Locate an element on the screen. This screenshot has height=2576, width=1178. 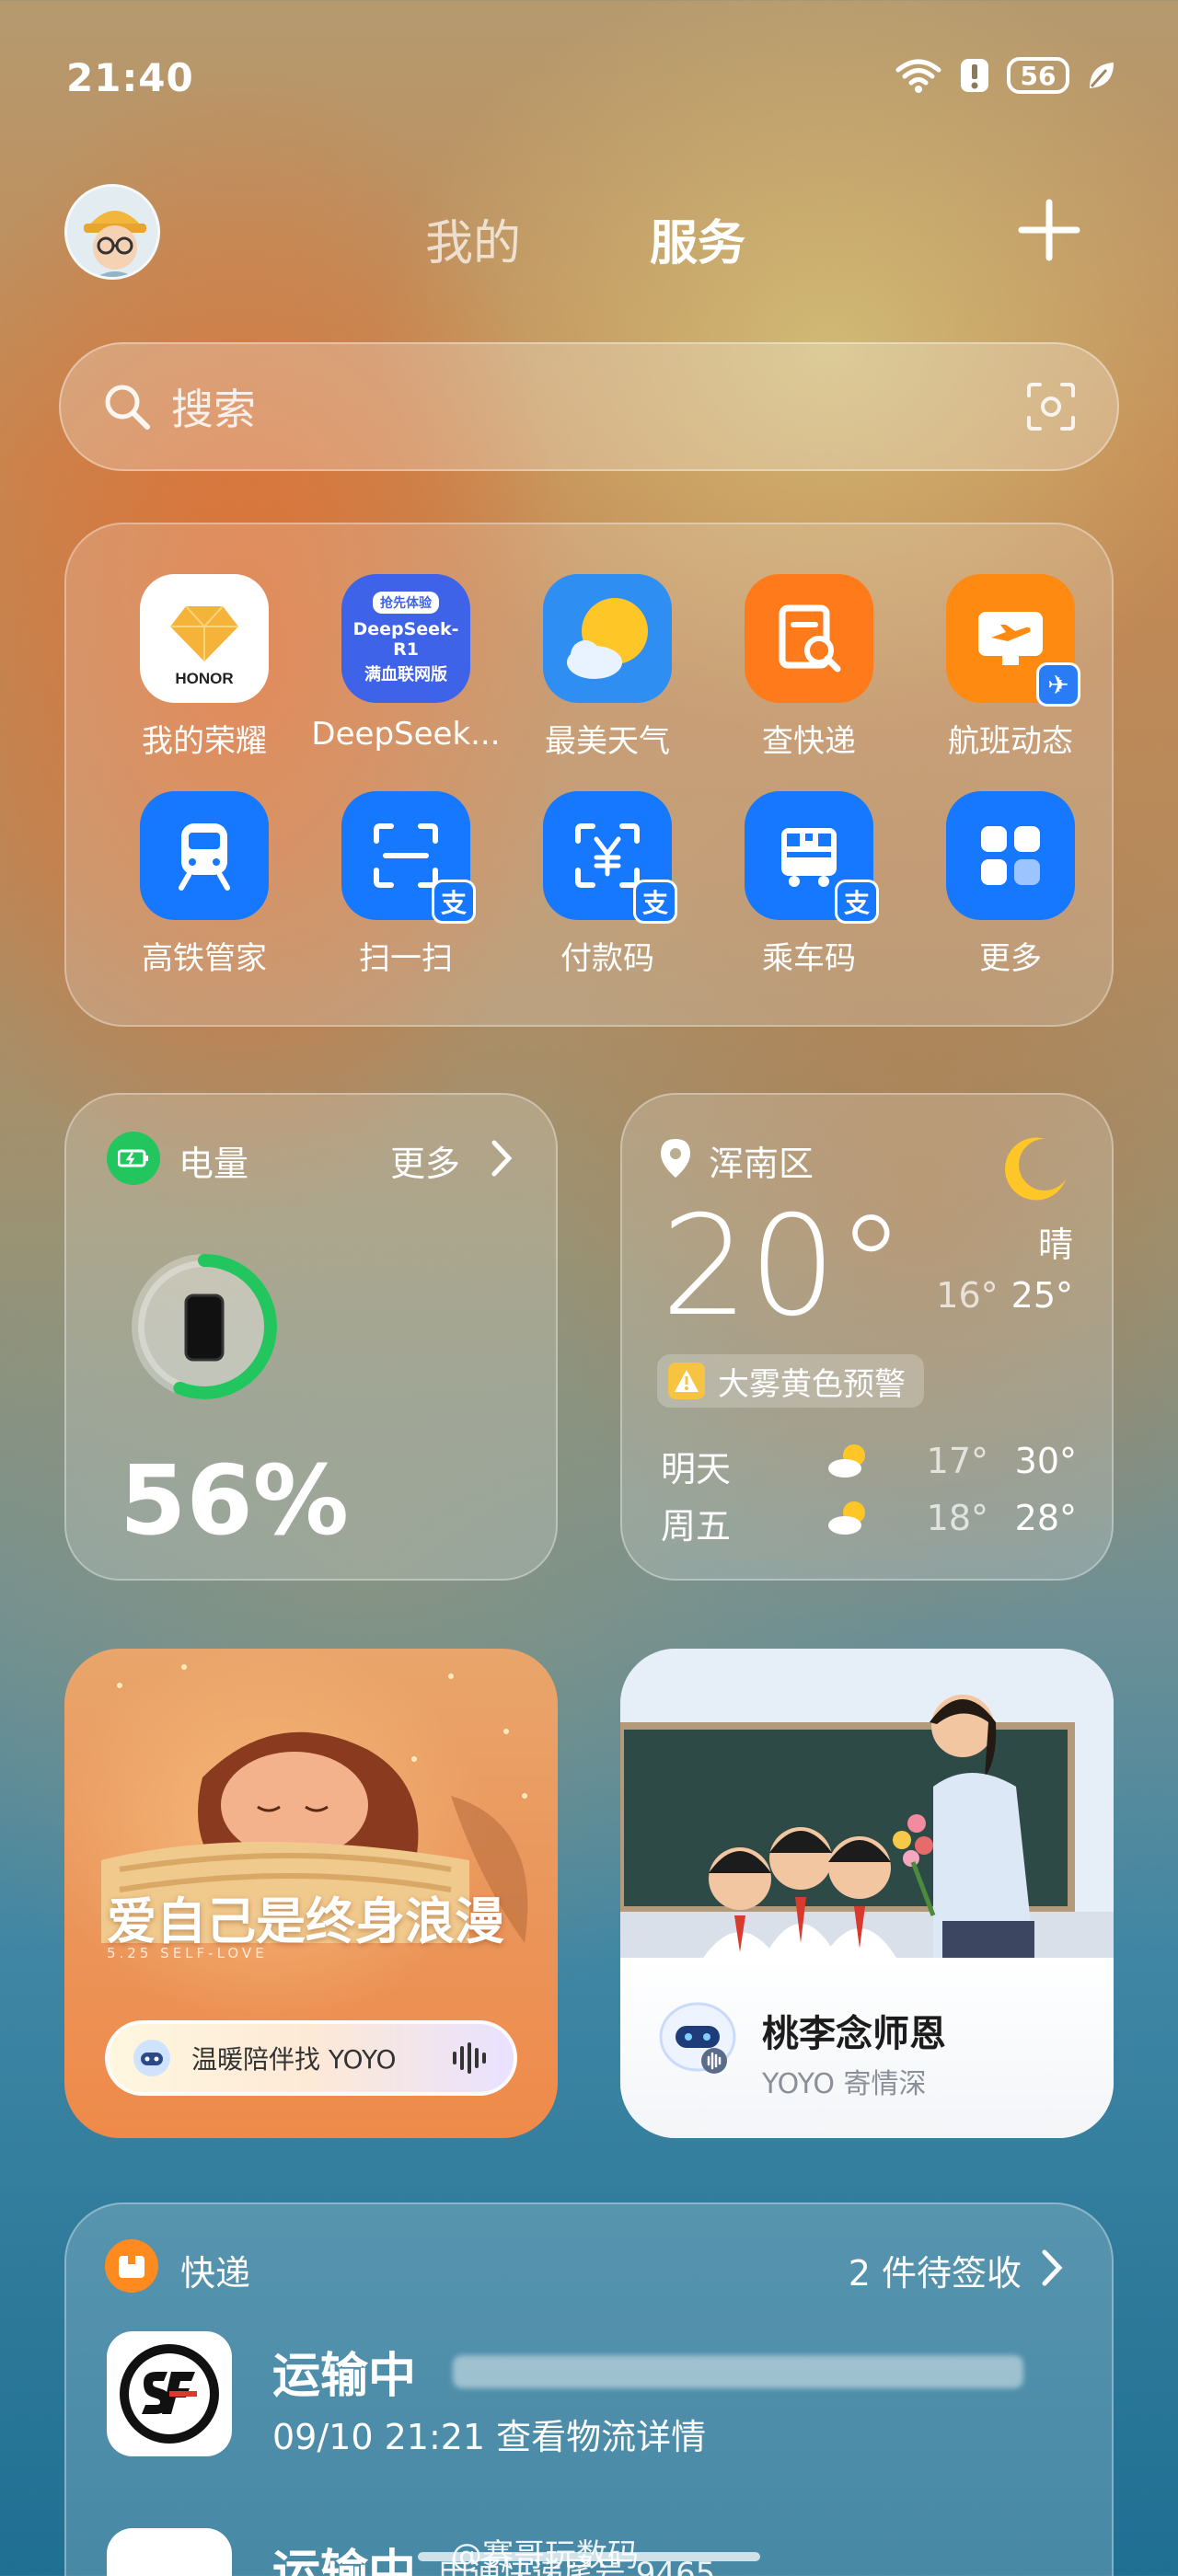
deepseek-icon: 抢先体验 DeepSeek-R1 满血联网版 is located at coordinates (405, 638).